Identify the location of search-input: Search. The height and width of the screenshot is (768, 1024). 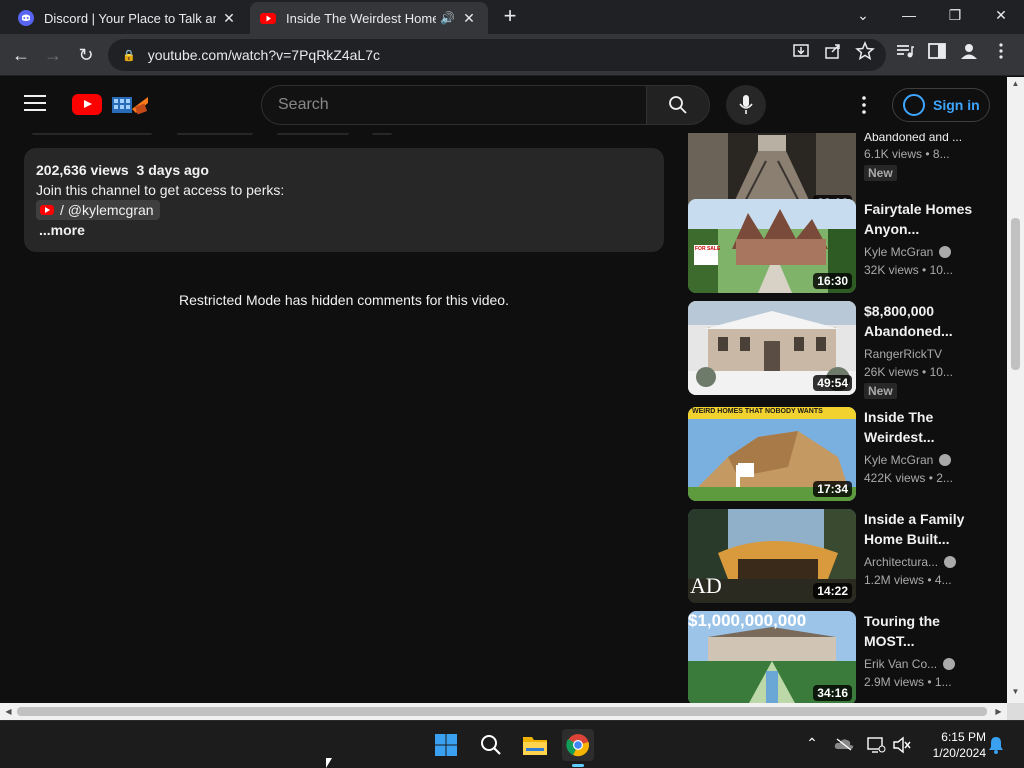
(454, 105).